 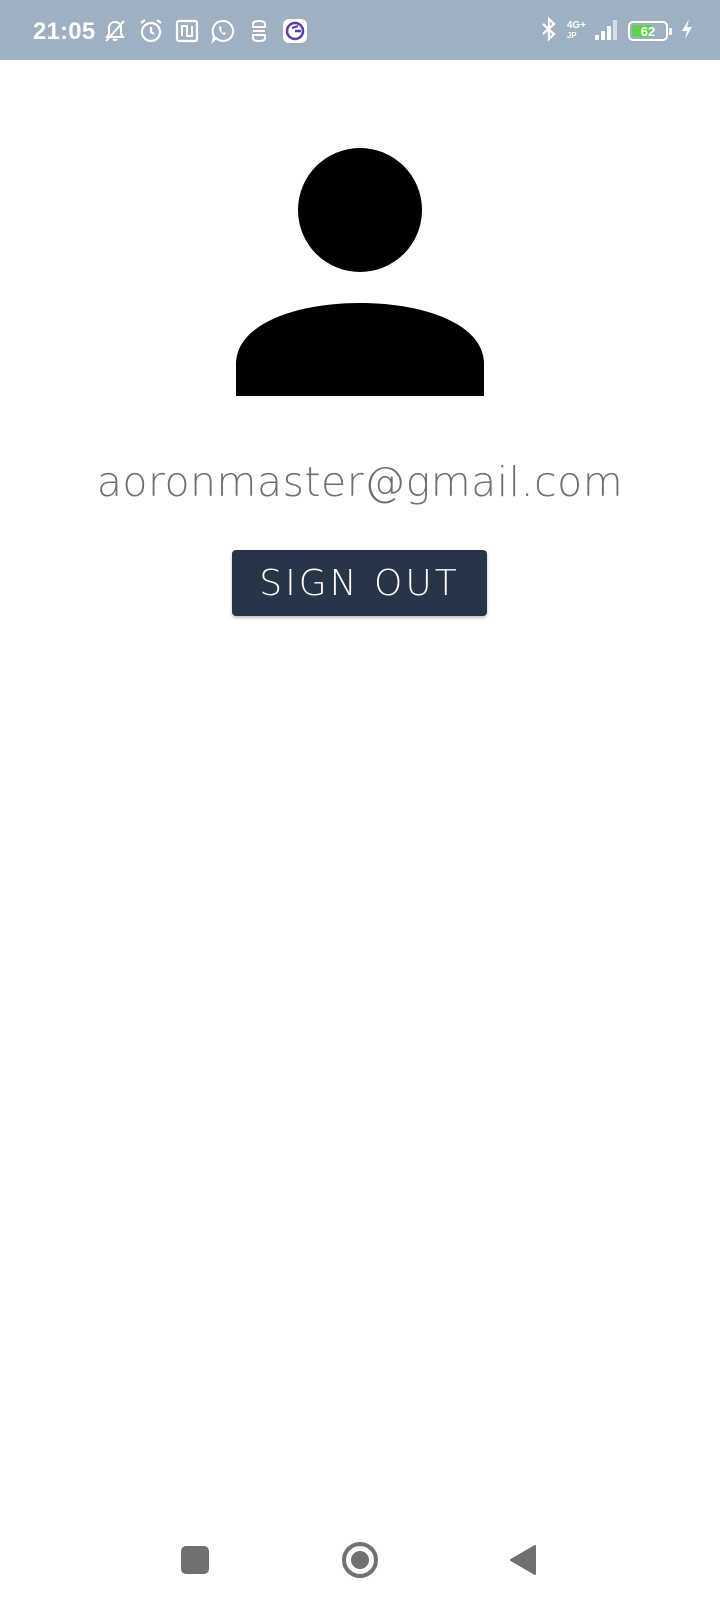 I want to click on network-type: 4G+ JP, so click(x=576, y=31).